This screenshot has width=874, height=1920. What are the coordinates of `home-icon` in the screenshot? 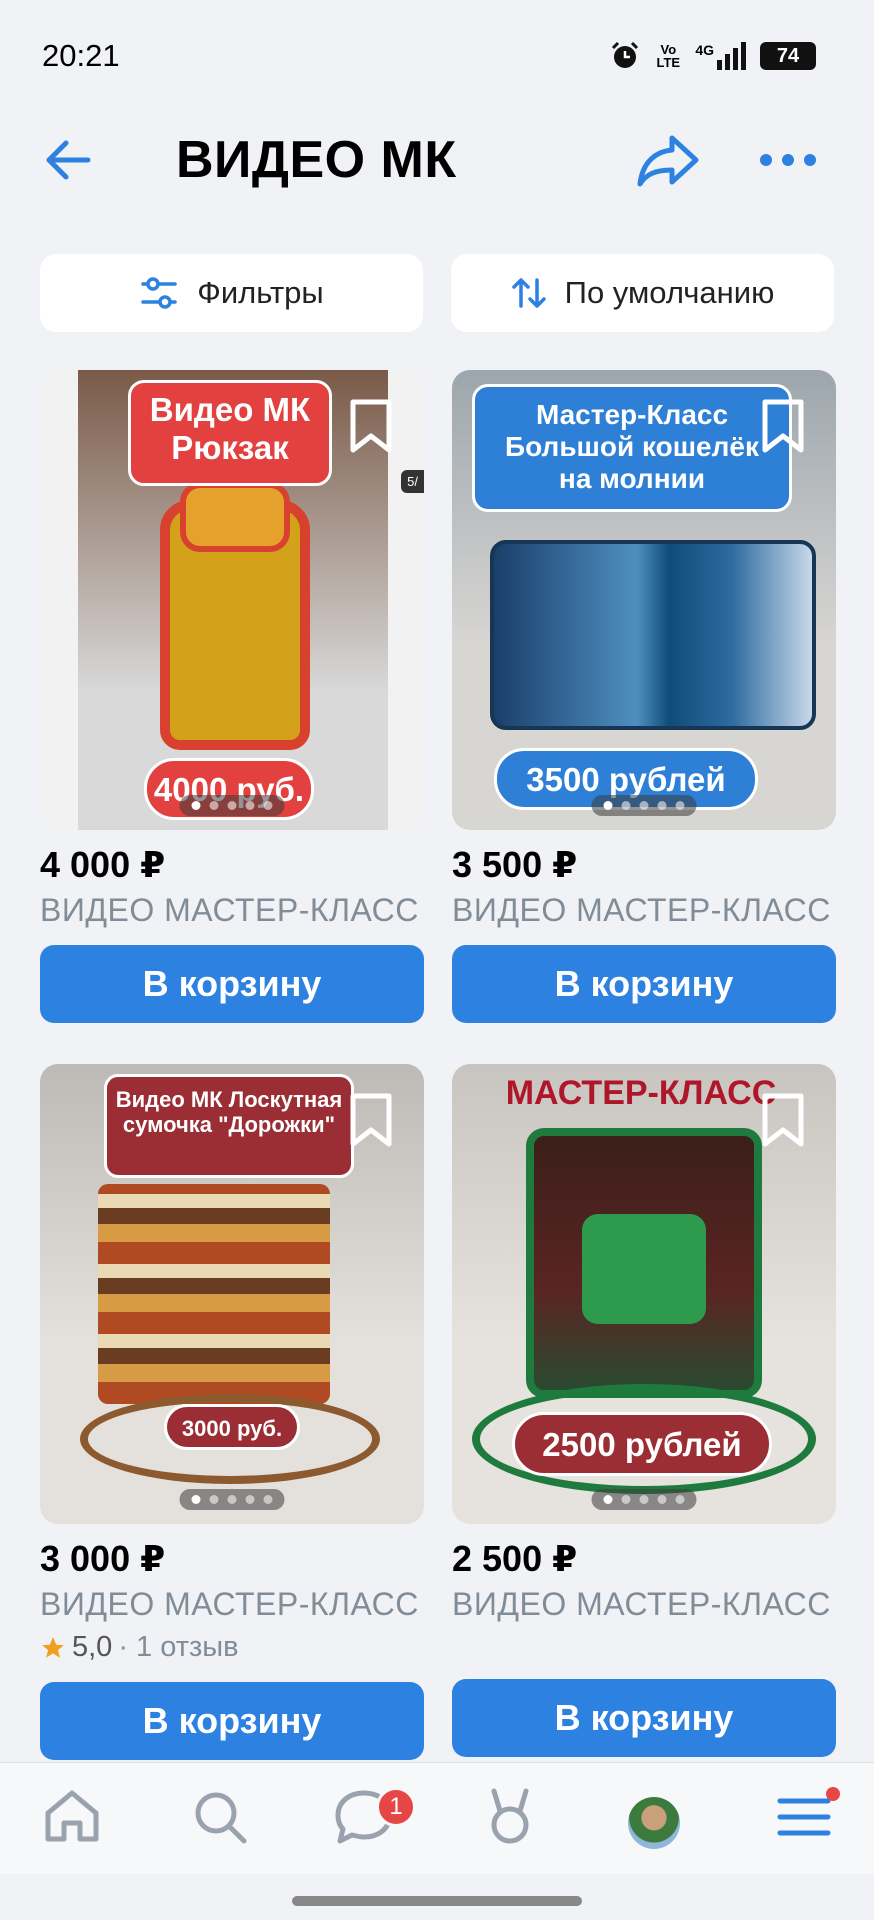 It's located at (72, 1817).